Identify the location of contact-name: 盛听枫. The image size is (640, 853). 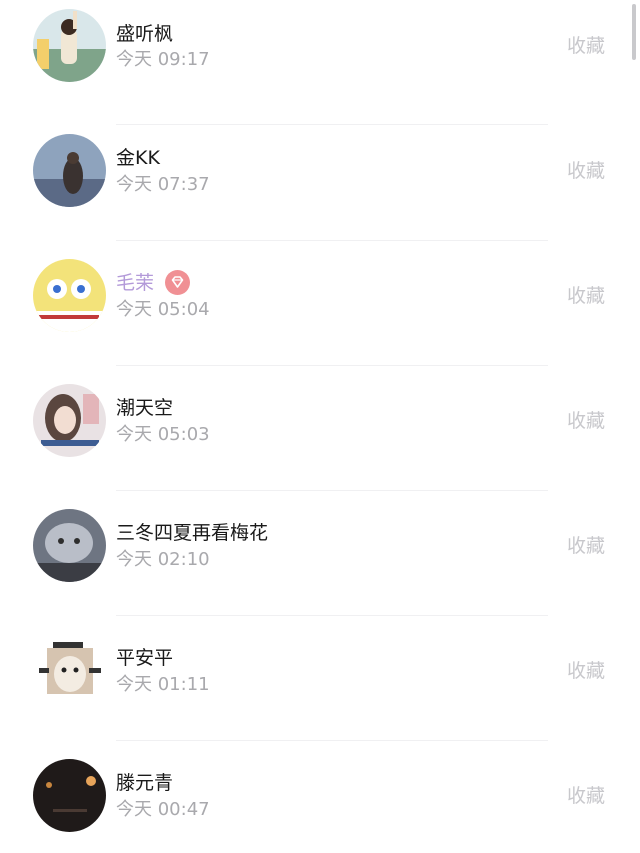
(145, 34).